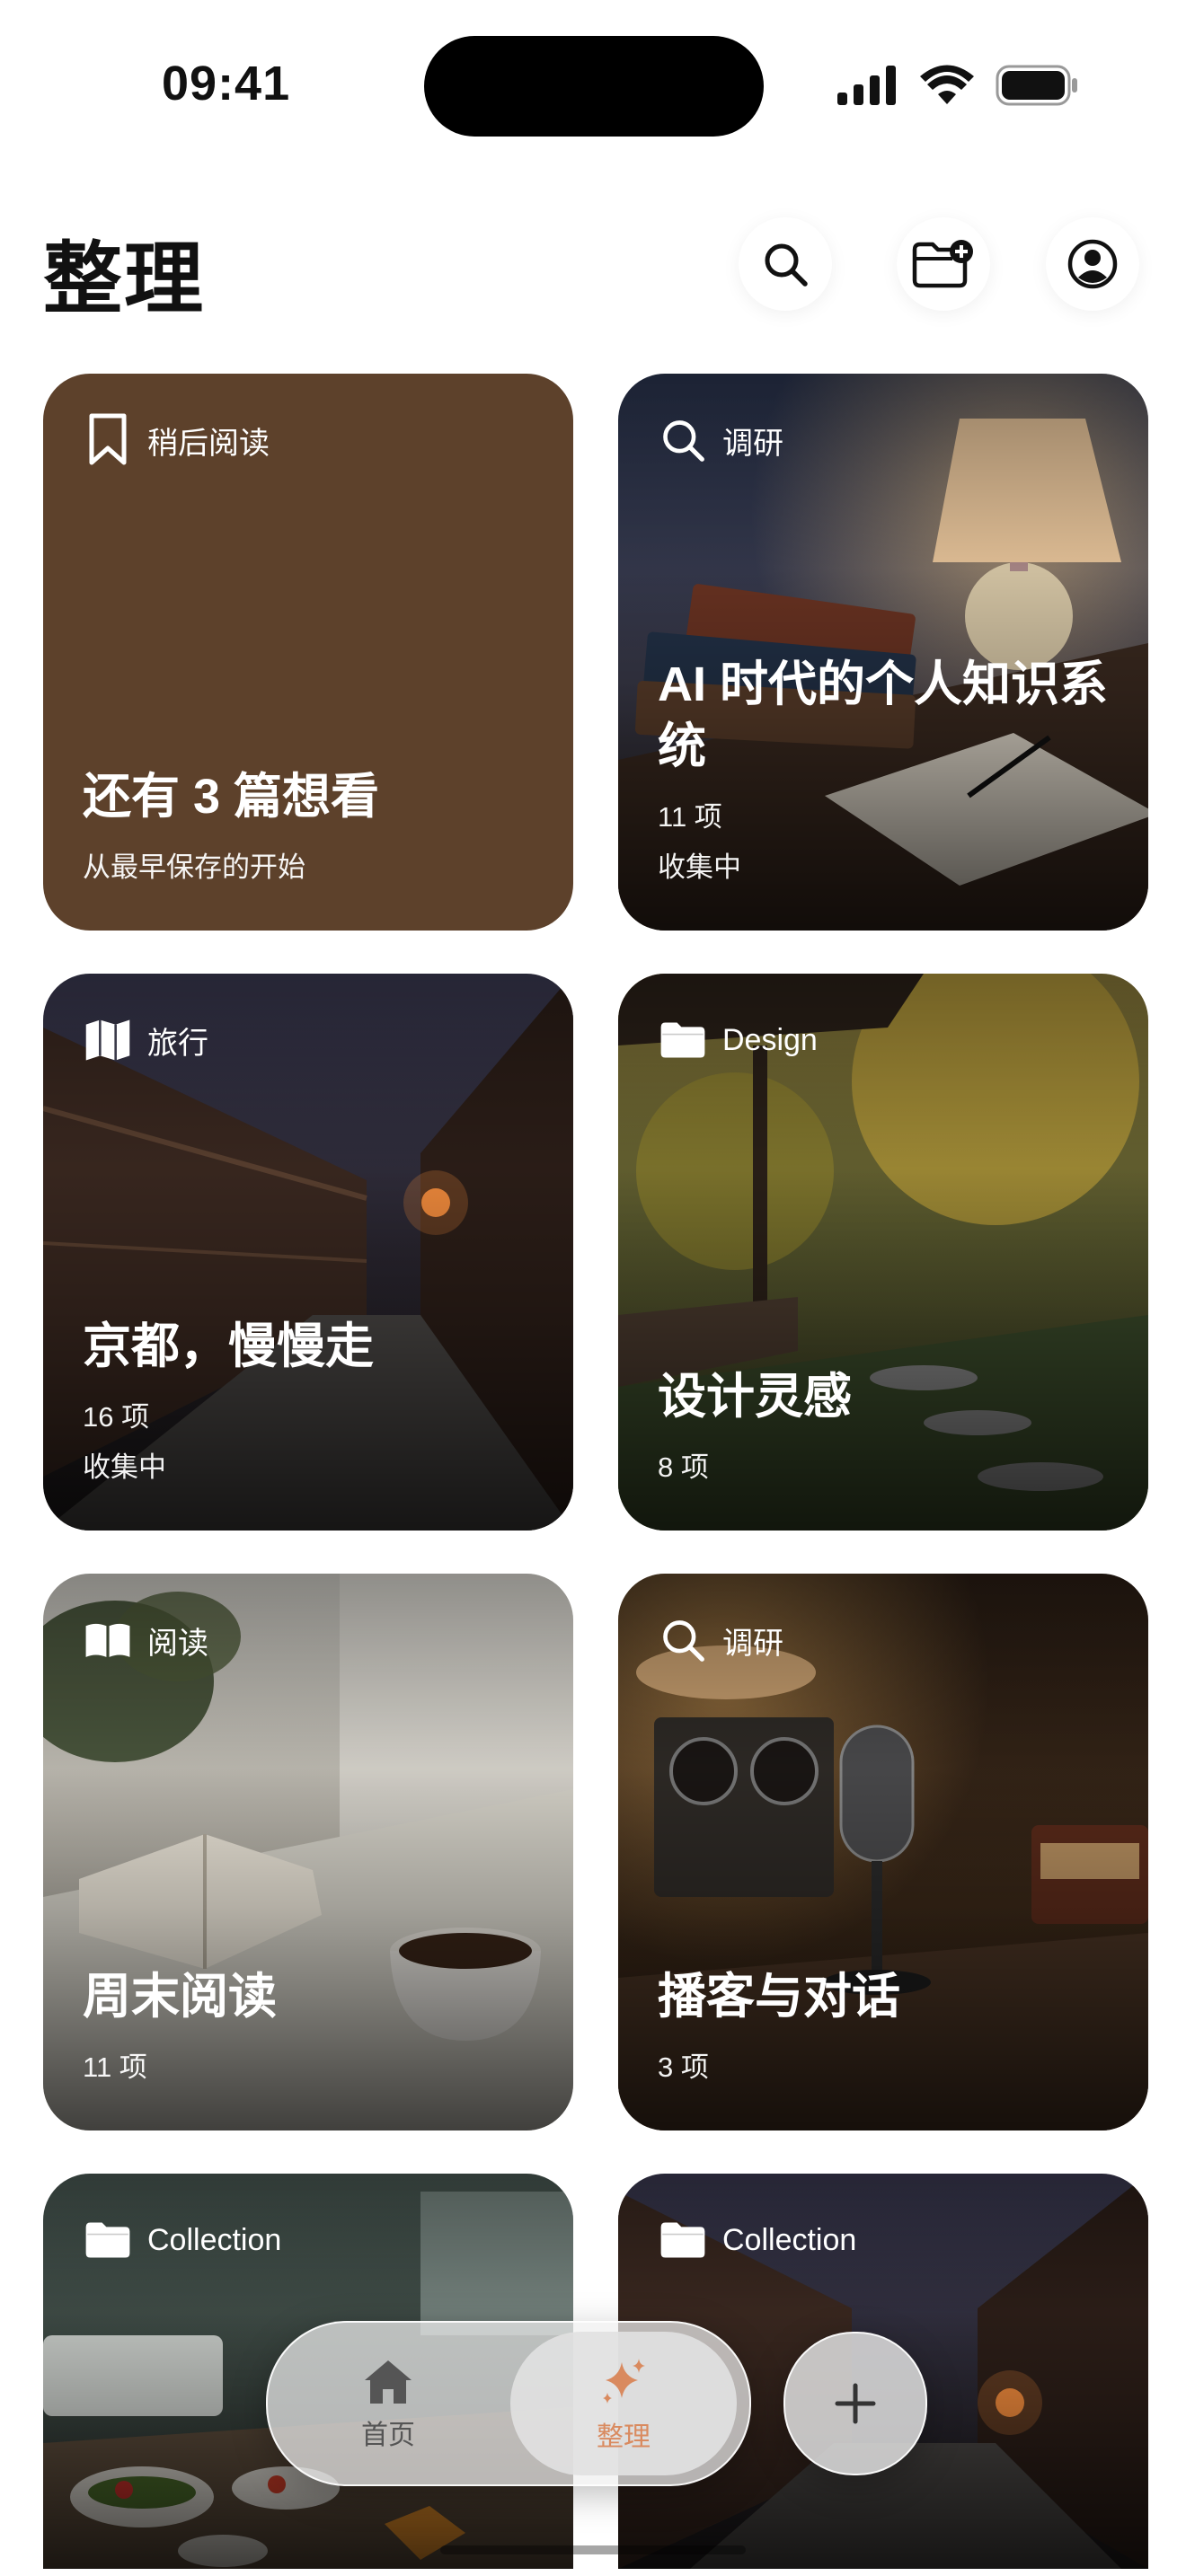  I want to click on map-icon, so click(107, 1040).